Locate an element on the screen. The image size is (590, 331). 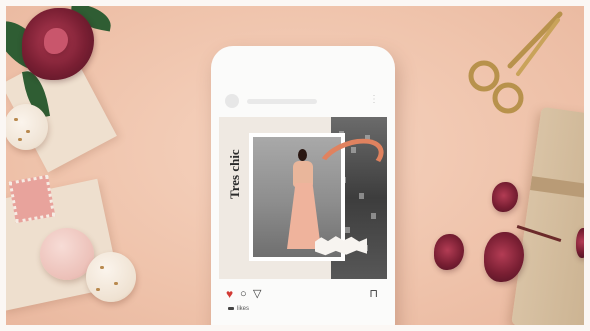
model-head is located at coordinates (302, 155).